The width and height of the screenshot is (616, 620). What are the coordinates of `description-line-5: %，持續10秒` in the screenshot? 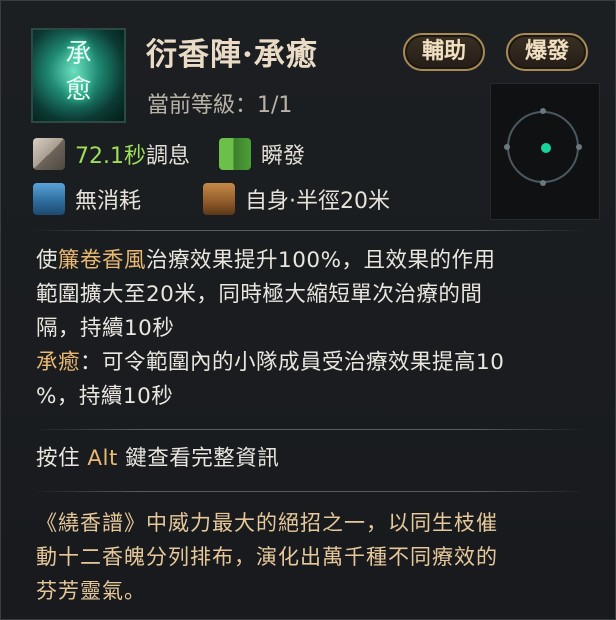 It's located at (105, 396).